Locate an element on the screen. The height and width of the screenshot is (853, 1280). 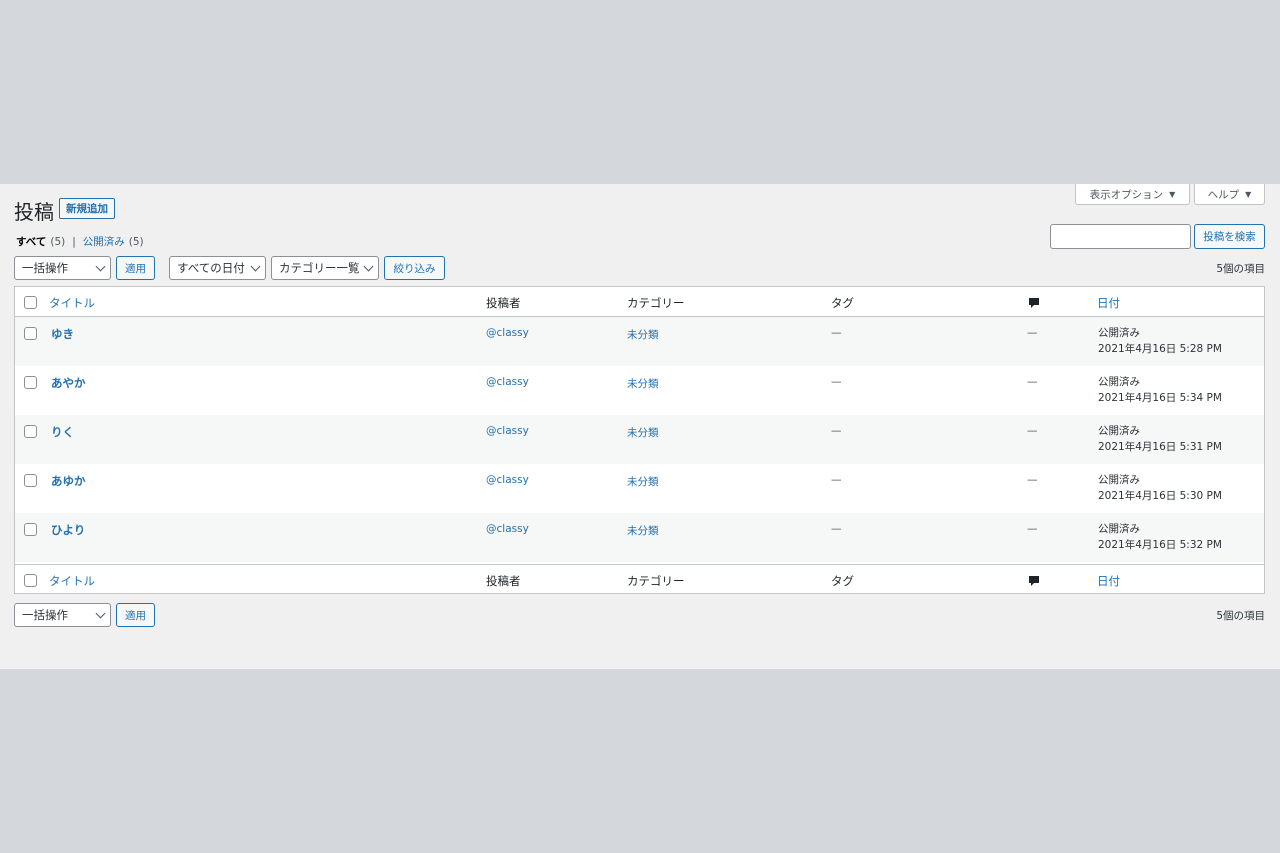
table-header: タイトル 投稿者 カテゴリー タグ 日付 is located at coordinates (639, 302).